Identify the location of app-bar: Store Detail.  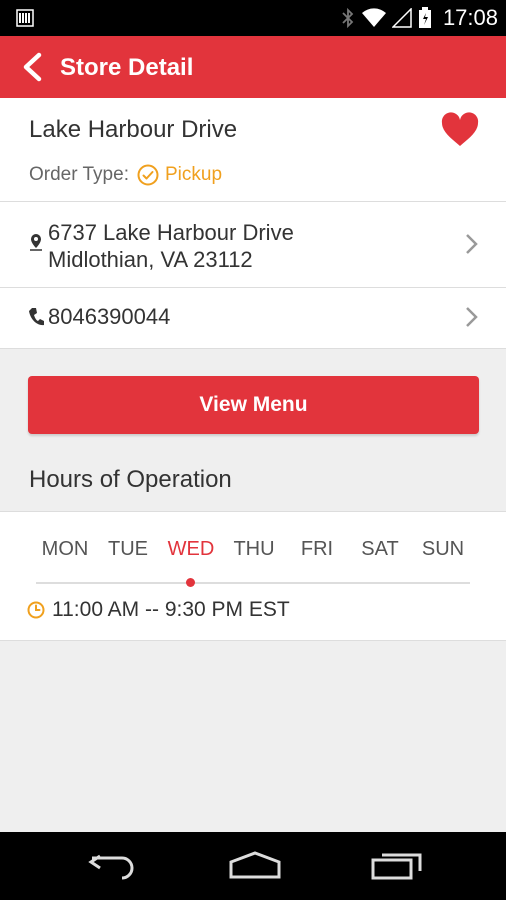
(253, 67).